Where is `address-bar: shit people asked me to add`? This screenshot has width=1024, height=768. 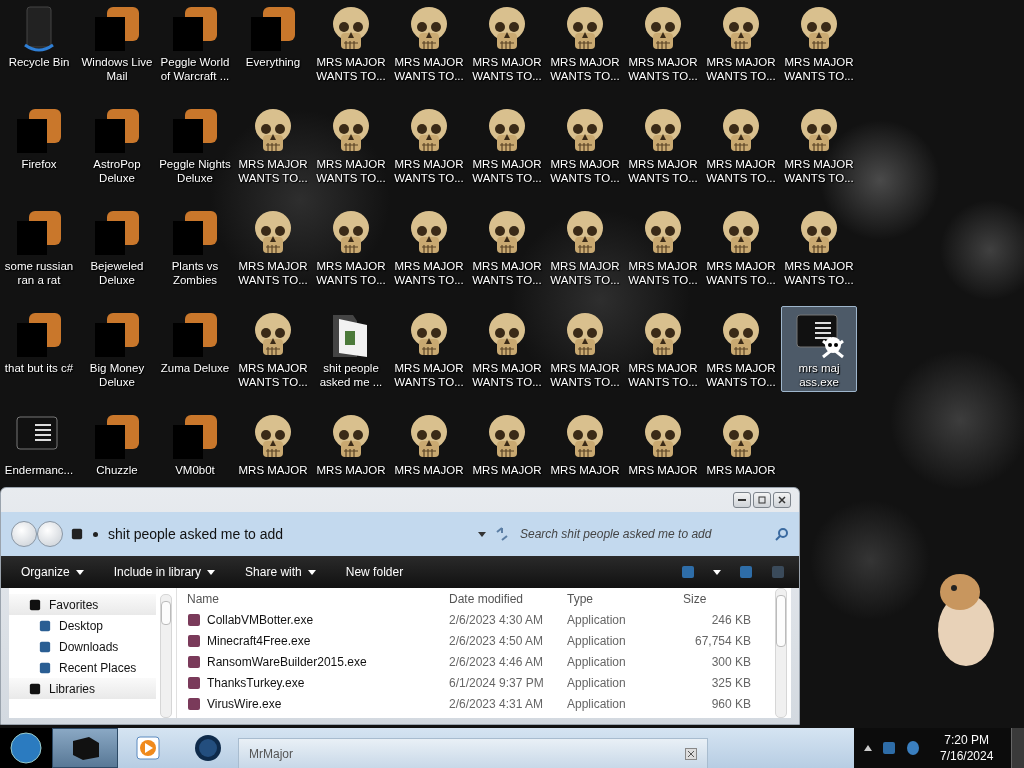
address-bar: shit people asked me to add is located at coordinates (270, 534).